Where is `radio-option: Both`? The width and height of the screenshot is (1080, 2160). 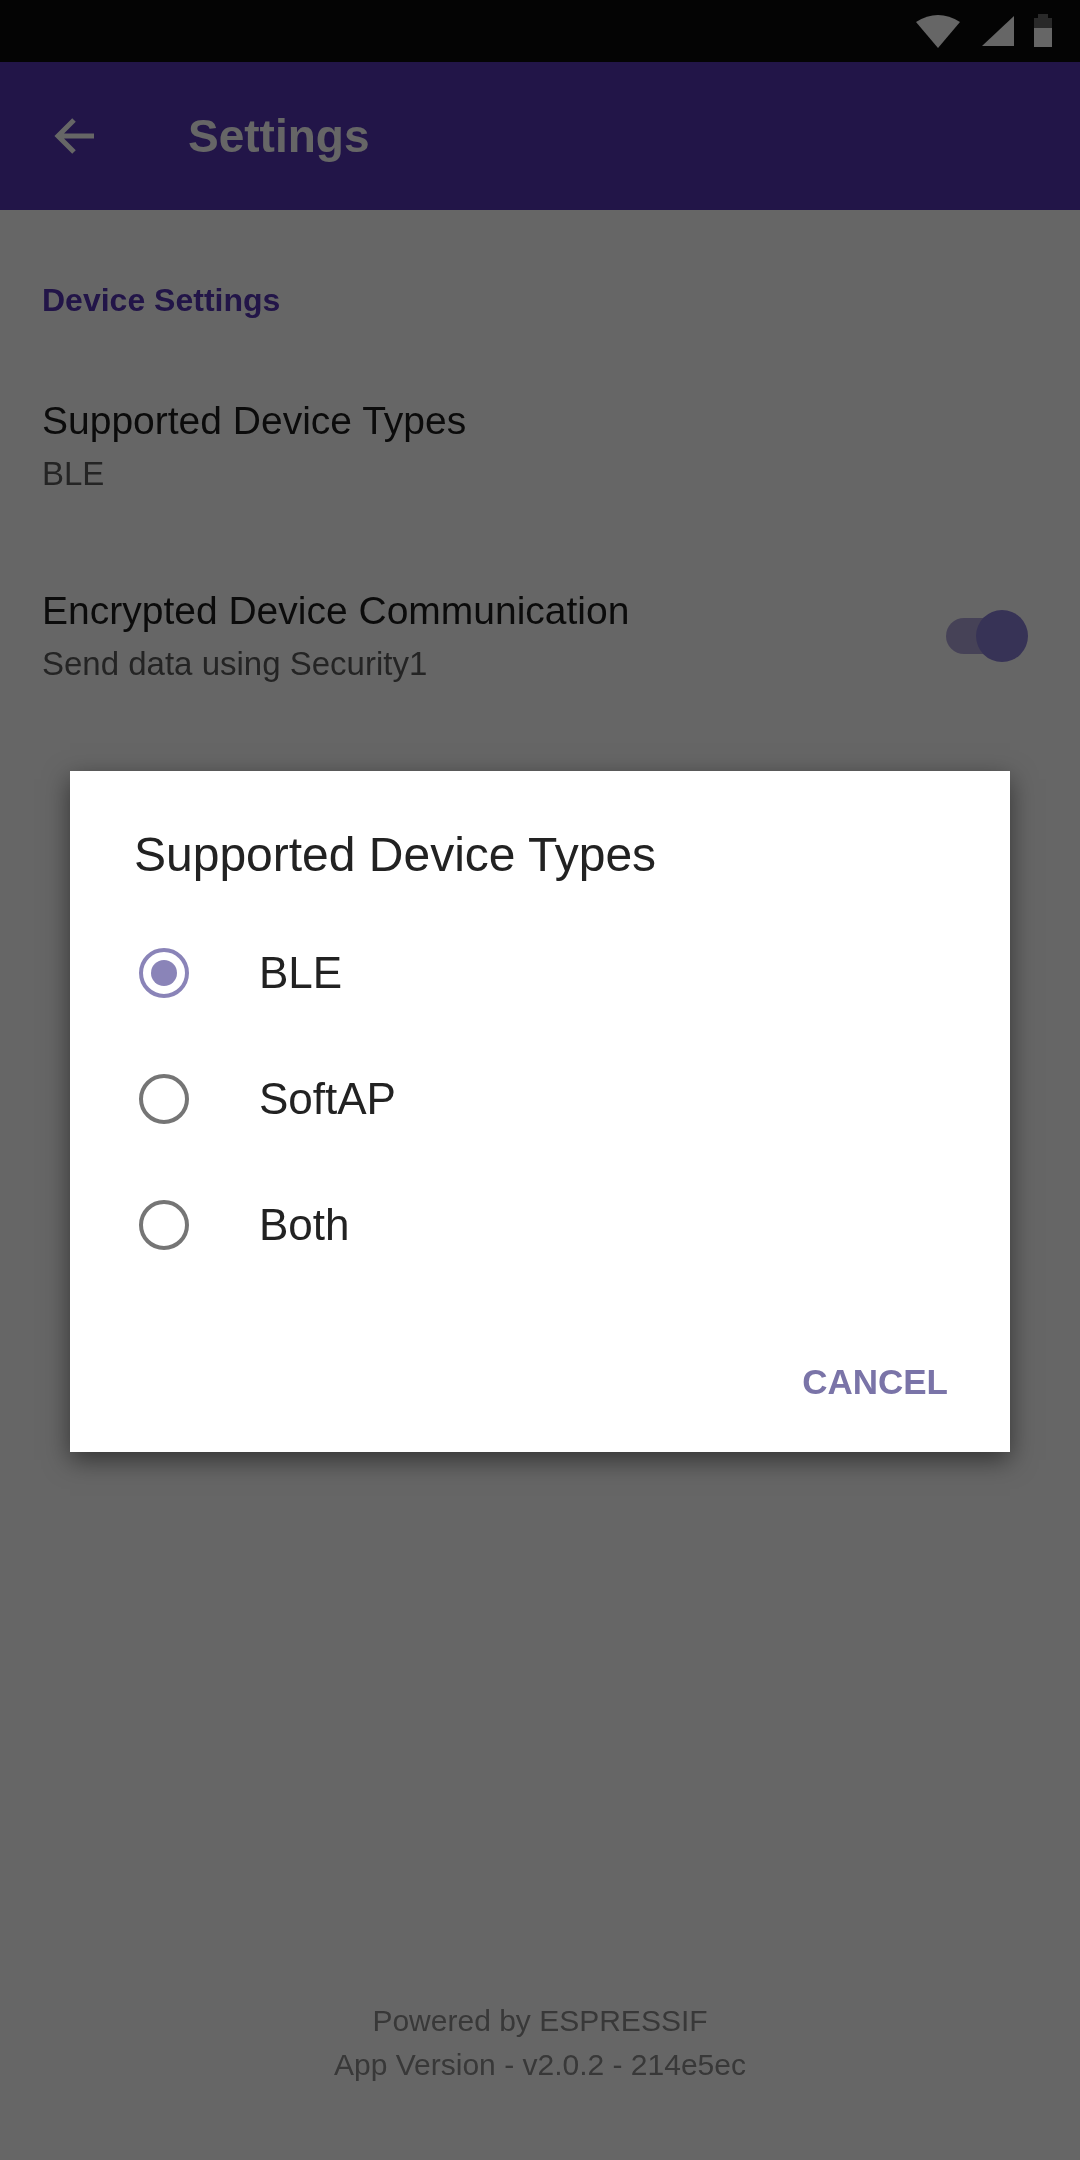 radio-option: Both is located at coordinates (540, 1225).